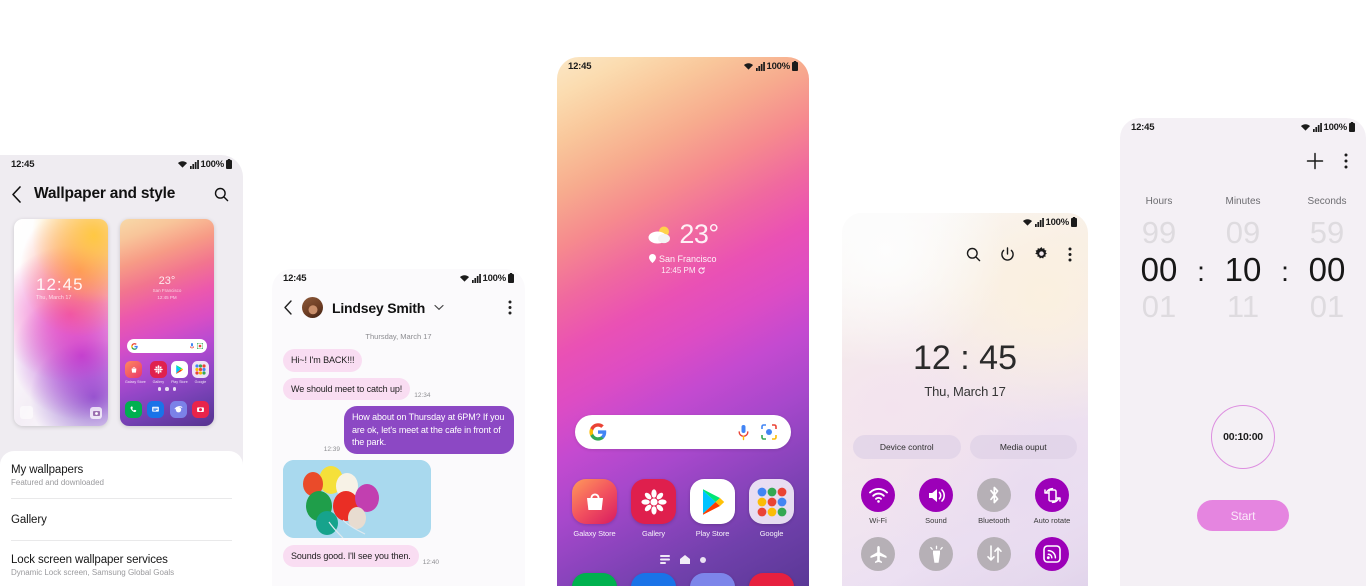 This screenshot has height=586, width=1366. I want to click on app-label: Play Store, so click(712, 533).